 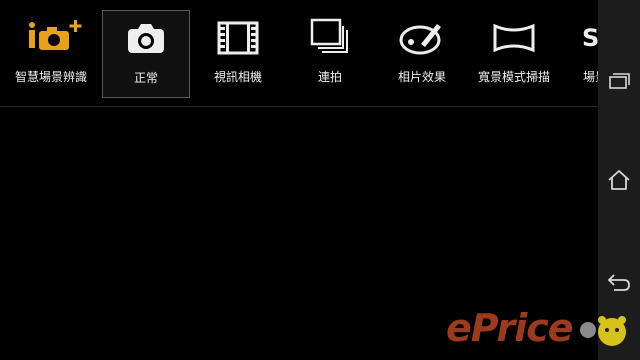 I want to click on mode-label: 寬景模式掃描, so click(x=513, y=77).